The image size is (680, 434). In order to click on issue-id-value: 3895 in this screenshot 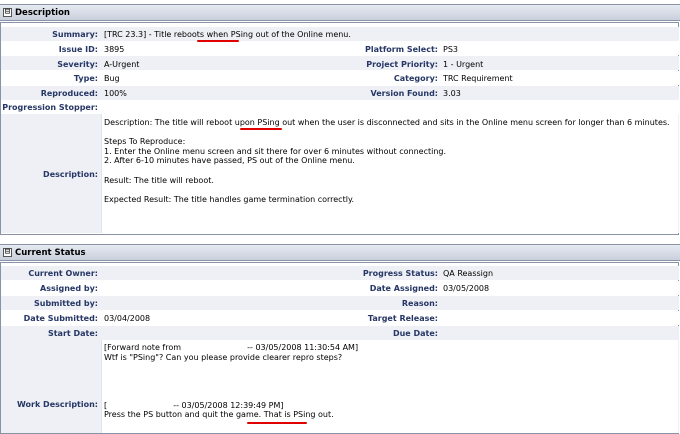, I will do `click(114, 49)`.